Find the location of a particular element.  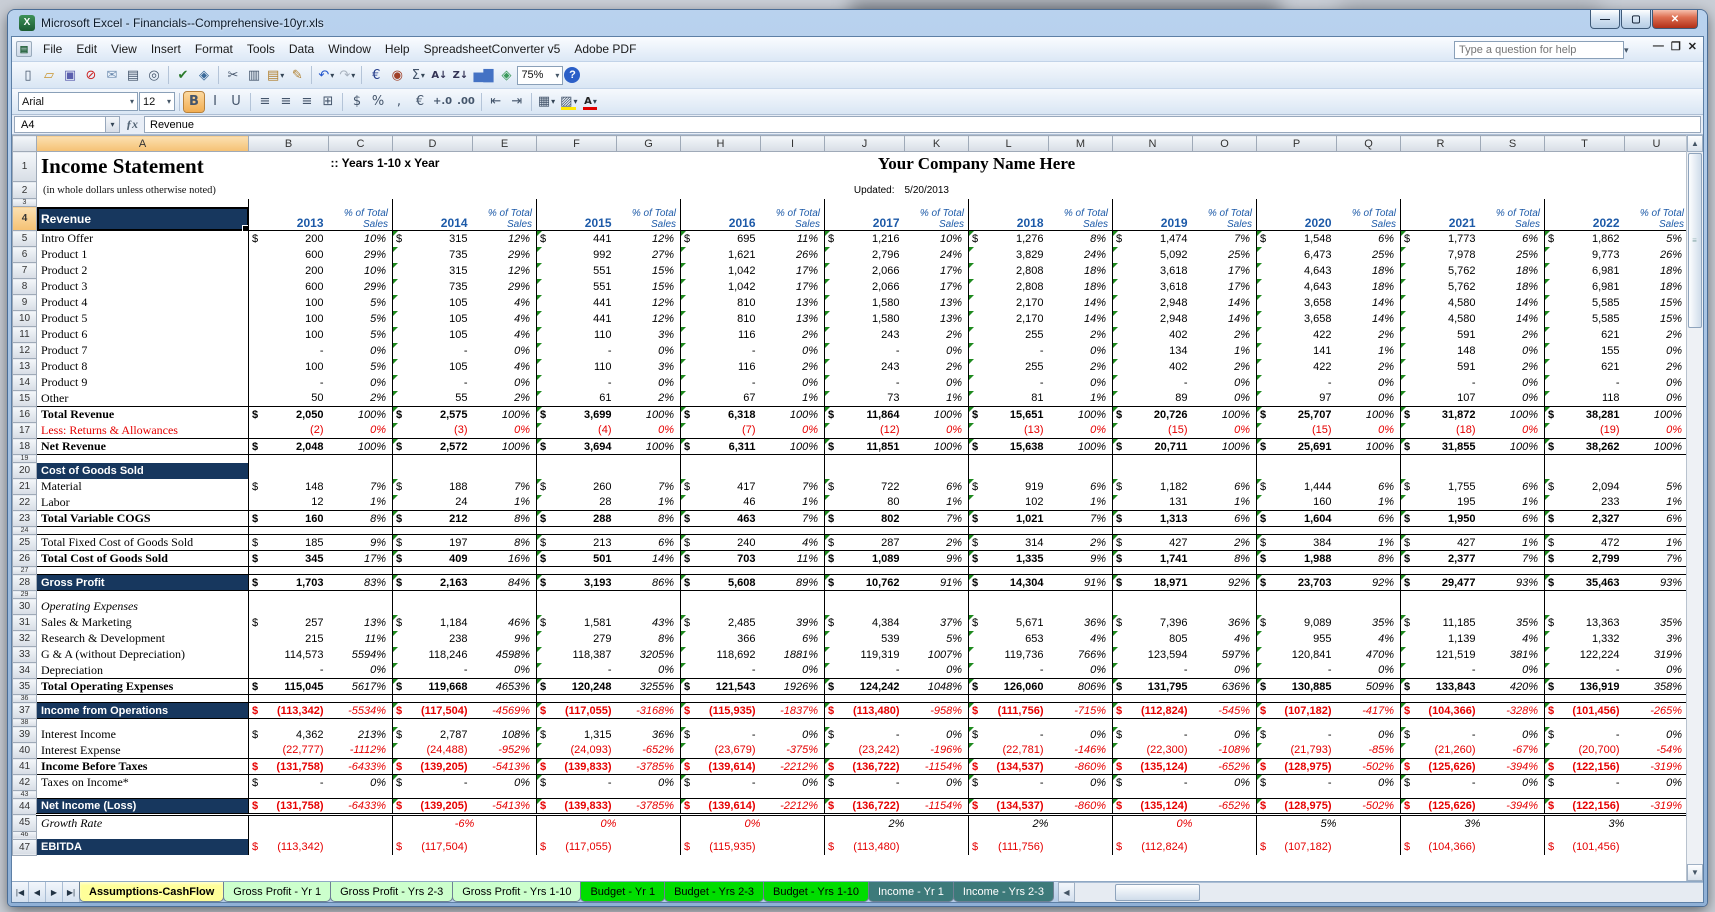

decrease-indent-icon: ⇤ is located at coordinates (496, 102).